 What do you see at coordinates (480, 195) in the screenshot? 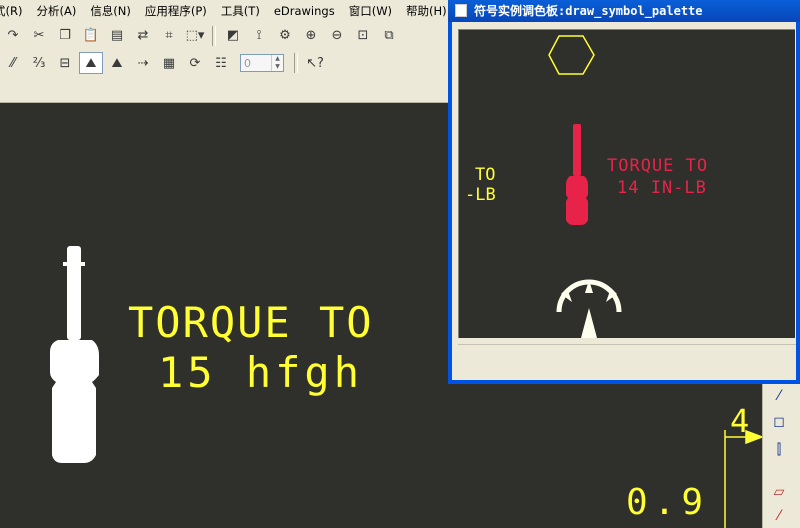
I see `palette-partial-text-lb: -LB` at bounding box center [480, 195].